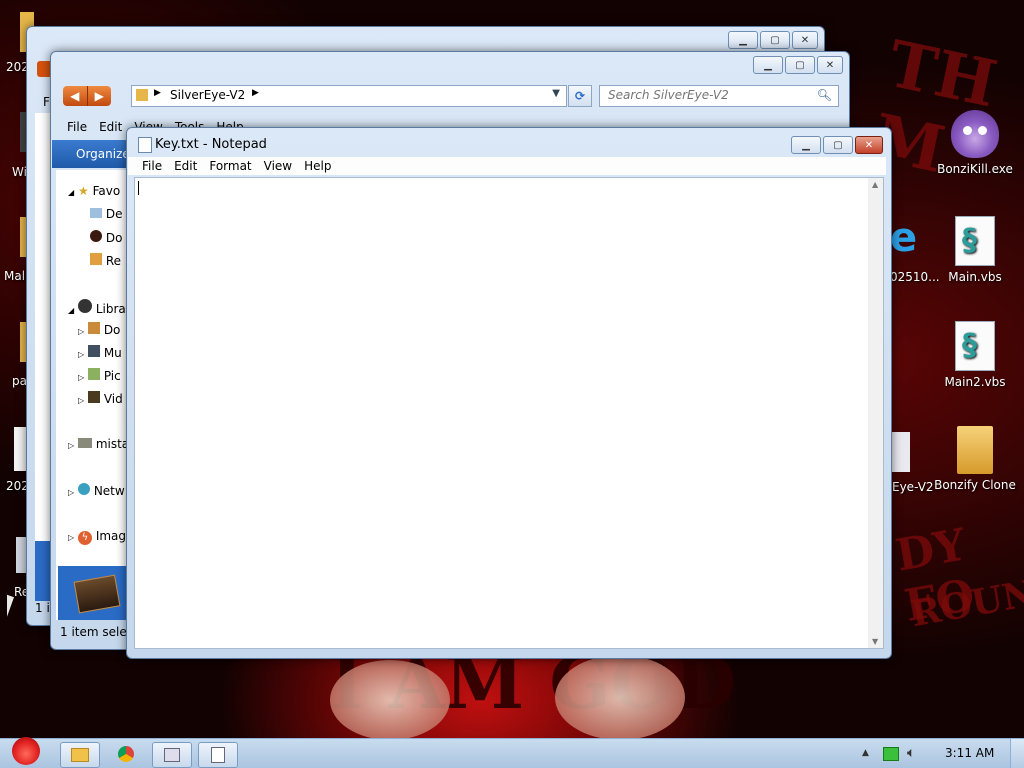 Image resolution: width=1024 pixels, height=768 pixels. I want to click on taskbar-explorer-button, so click(80, 755).